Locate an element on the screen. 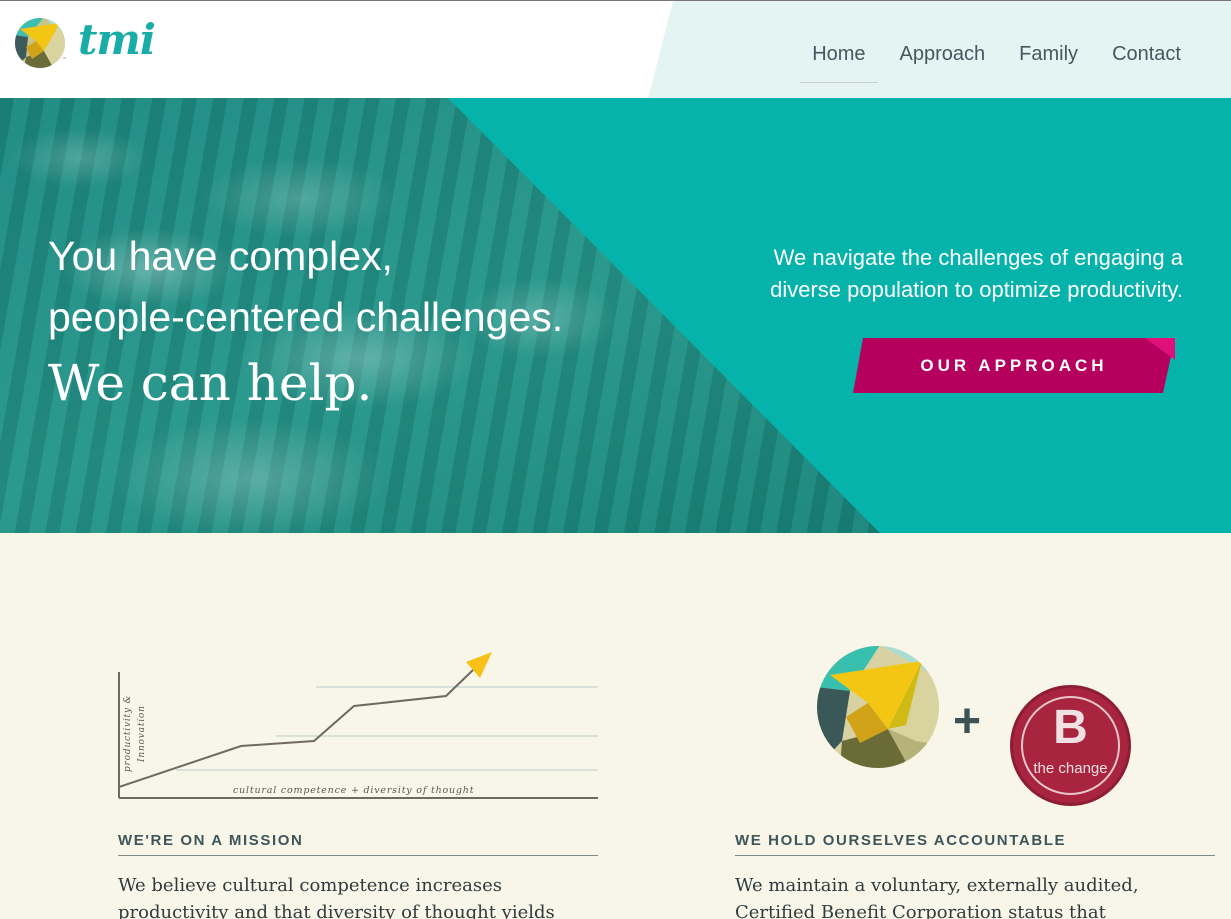 The height and width of the screenshot is (919, 1231). certified-b-corp-link: Certified Benefit Corporation is located at coordinates (868, 910).